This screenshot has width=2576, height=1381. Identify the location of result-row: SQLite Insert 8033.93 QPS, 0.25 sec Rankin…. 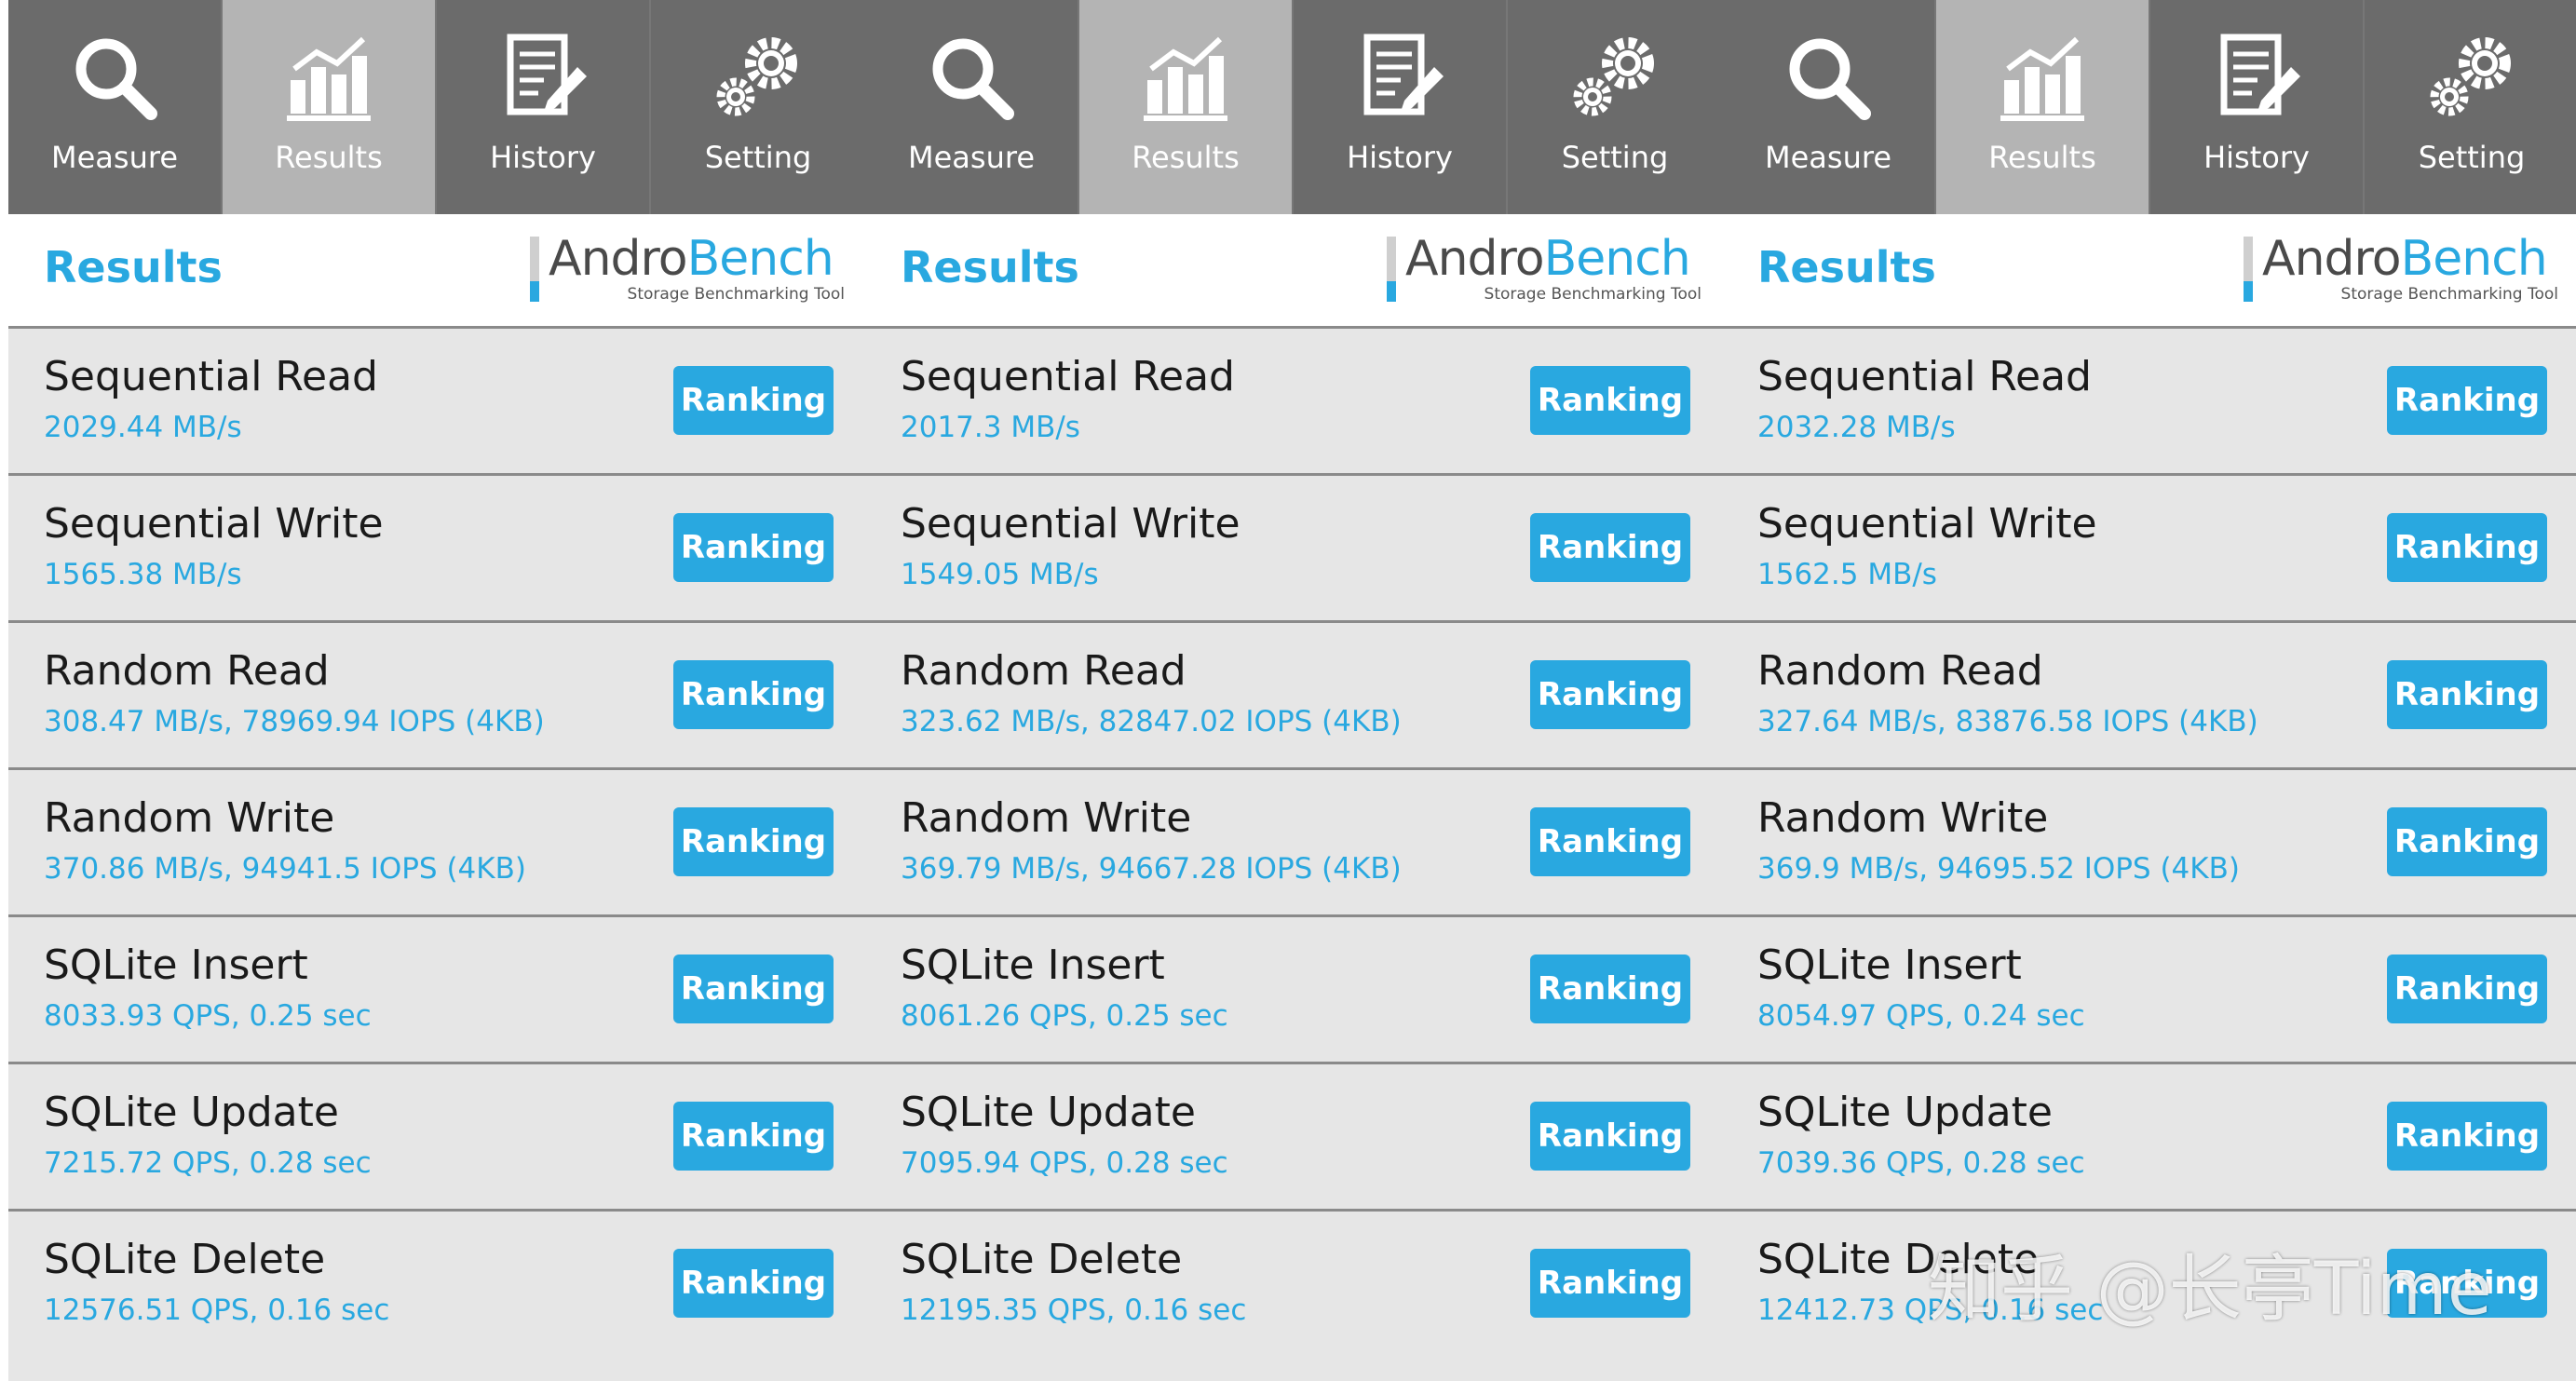
(436, 988).